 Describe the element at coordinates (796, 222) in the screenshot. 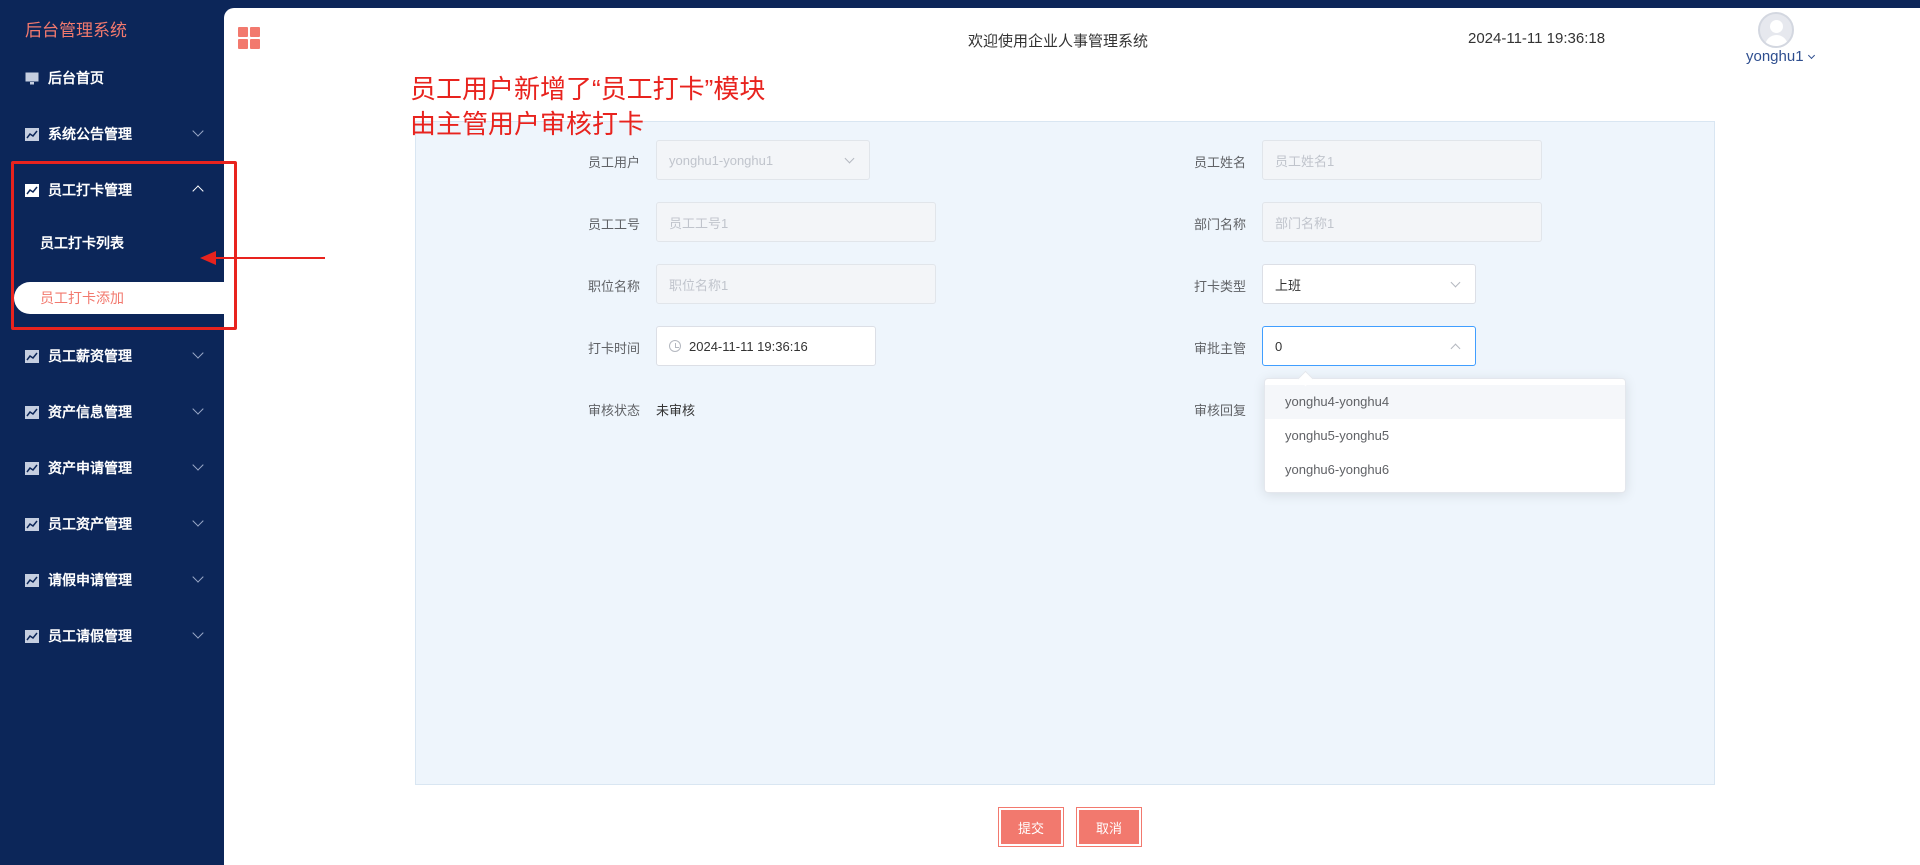

I see `job-no-field: 员工工号1` at that location.